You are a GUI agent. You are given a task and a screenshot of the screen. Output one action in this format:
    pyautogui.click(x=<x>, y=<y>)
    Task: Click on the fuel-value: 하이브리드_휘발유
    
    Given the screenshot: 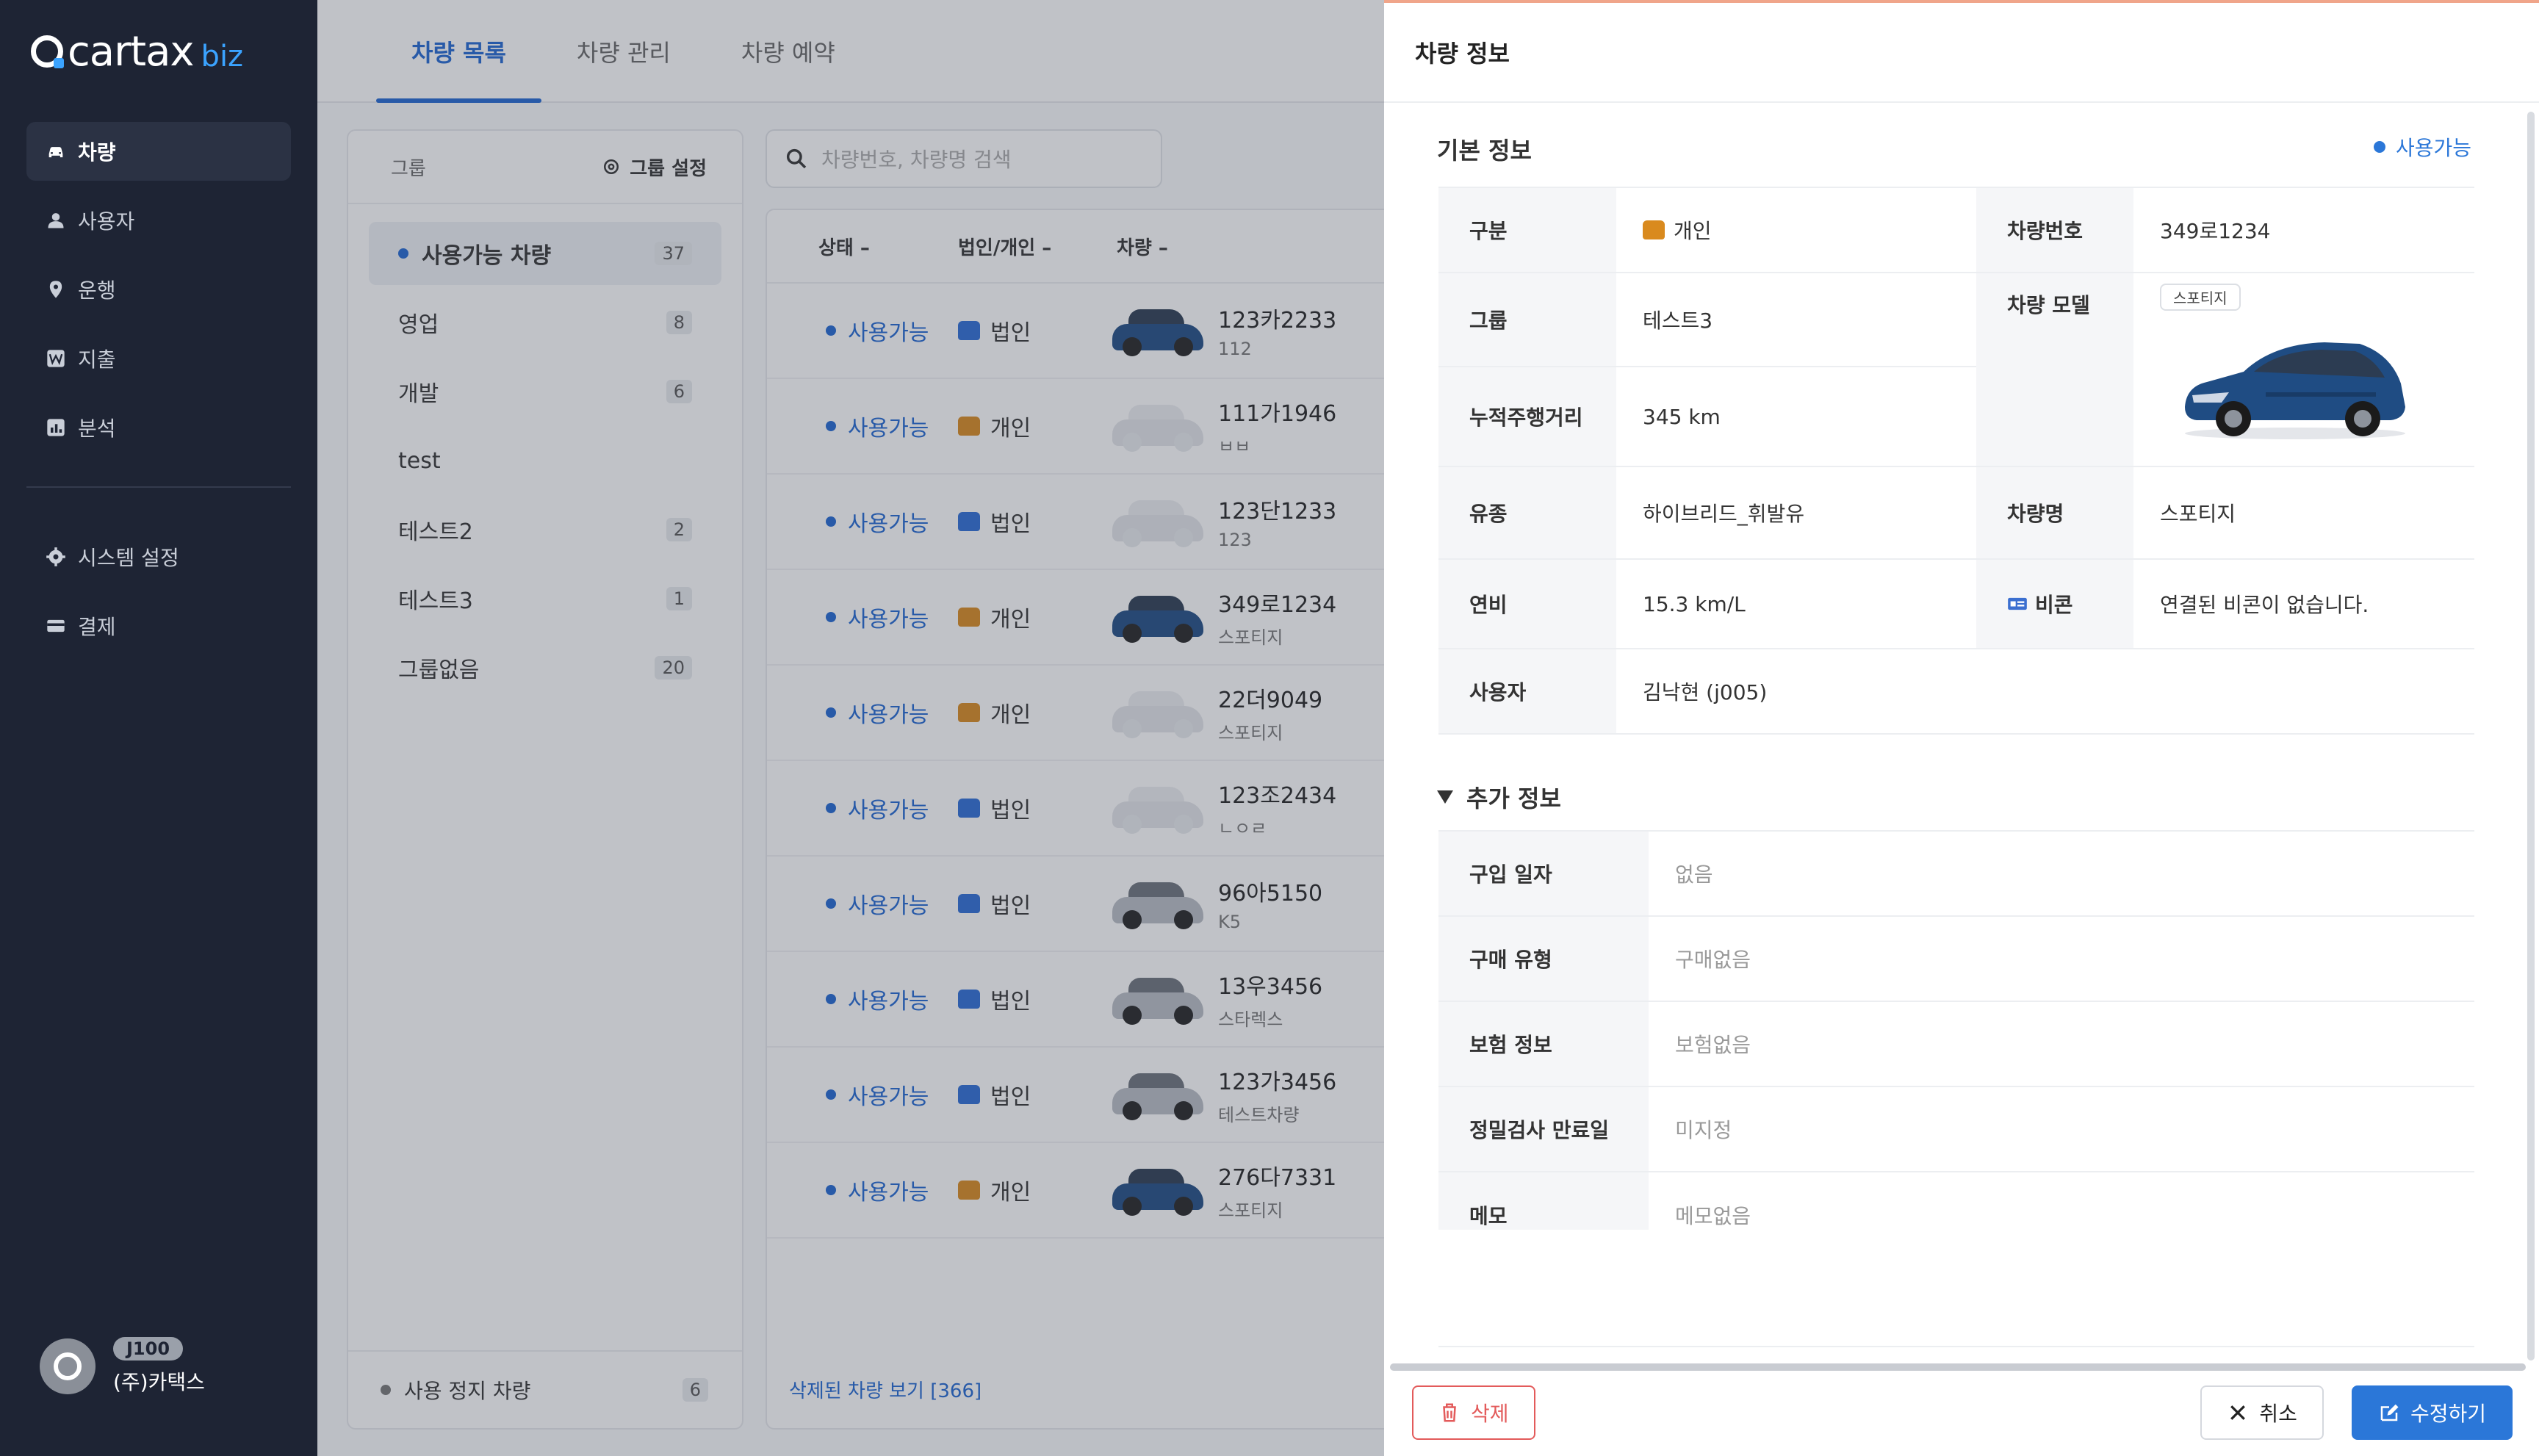 What is the action you would take?
    pyautogui.click(x=1724, y=514)
    